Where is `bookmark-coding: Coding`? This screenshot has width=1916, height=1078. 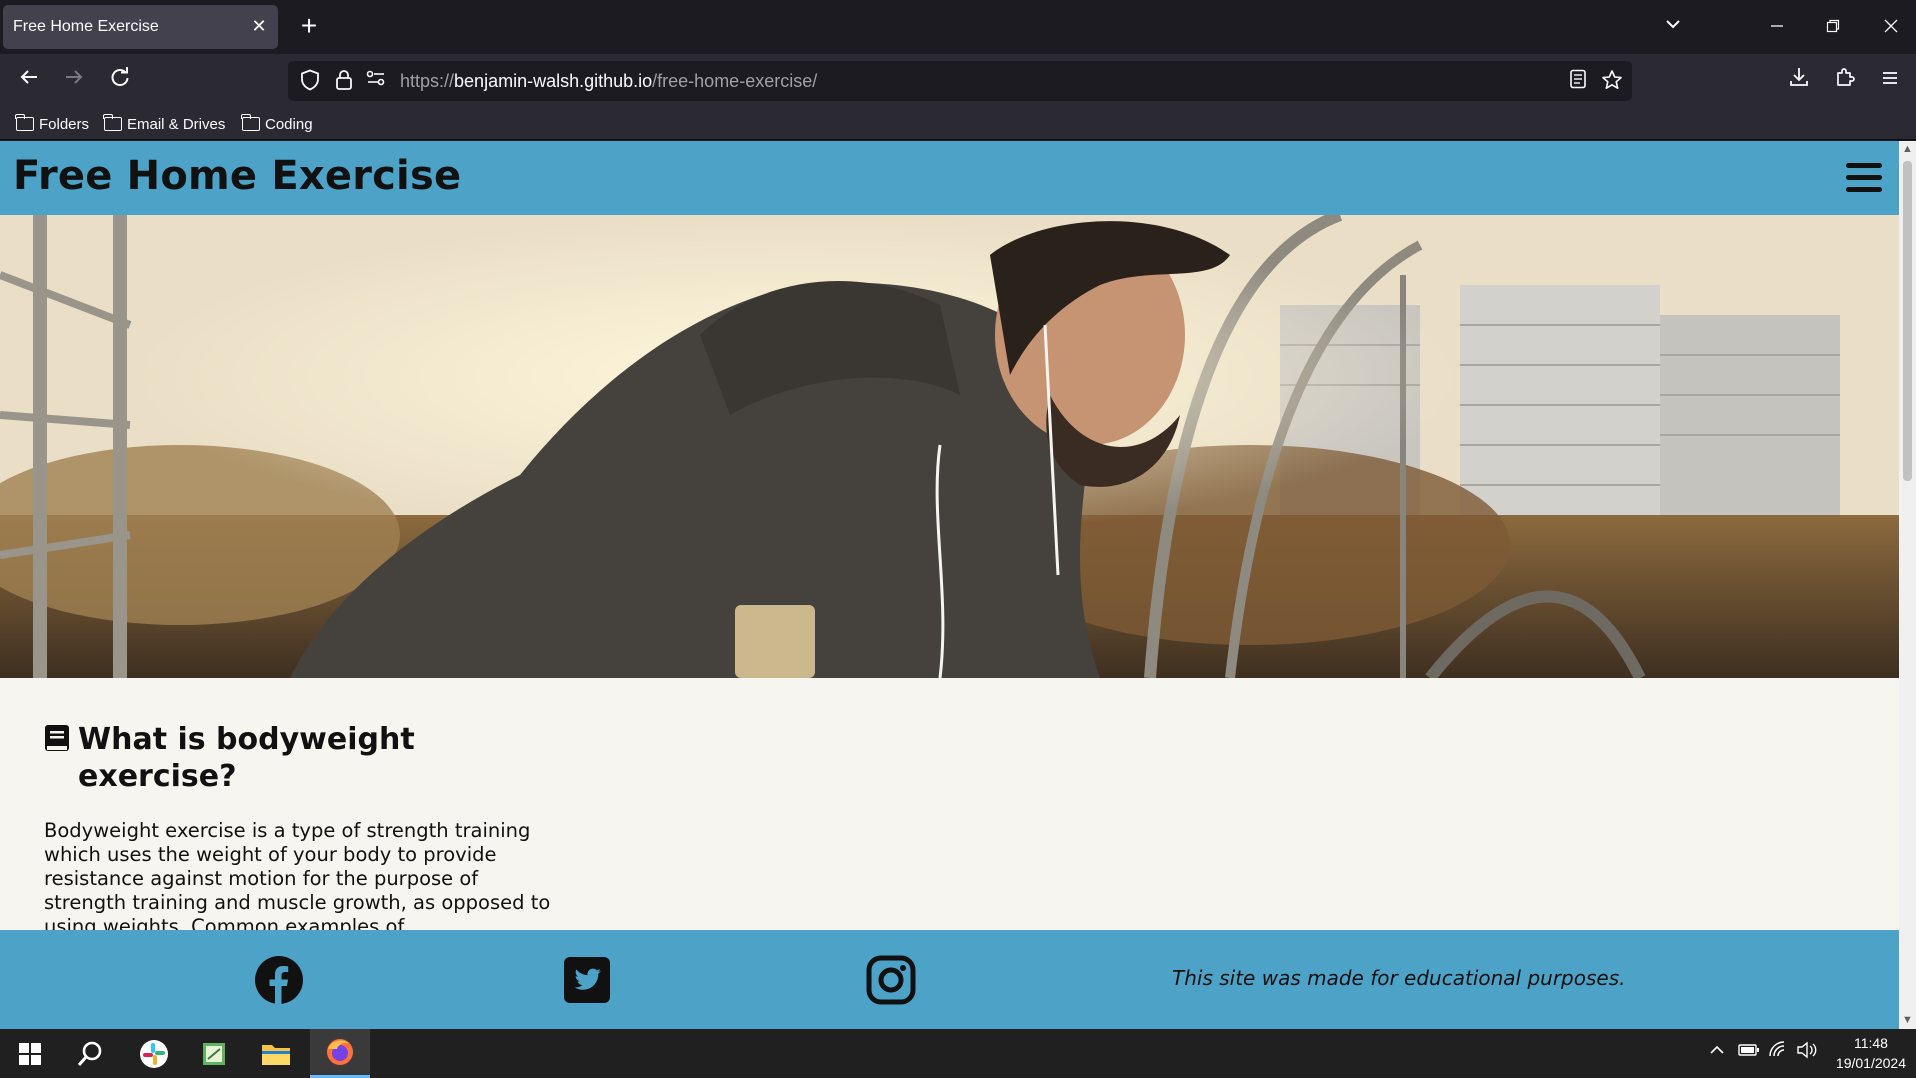
bookmark-coding: Coding is located at coordinates (277, 124).